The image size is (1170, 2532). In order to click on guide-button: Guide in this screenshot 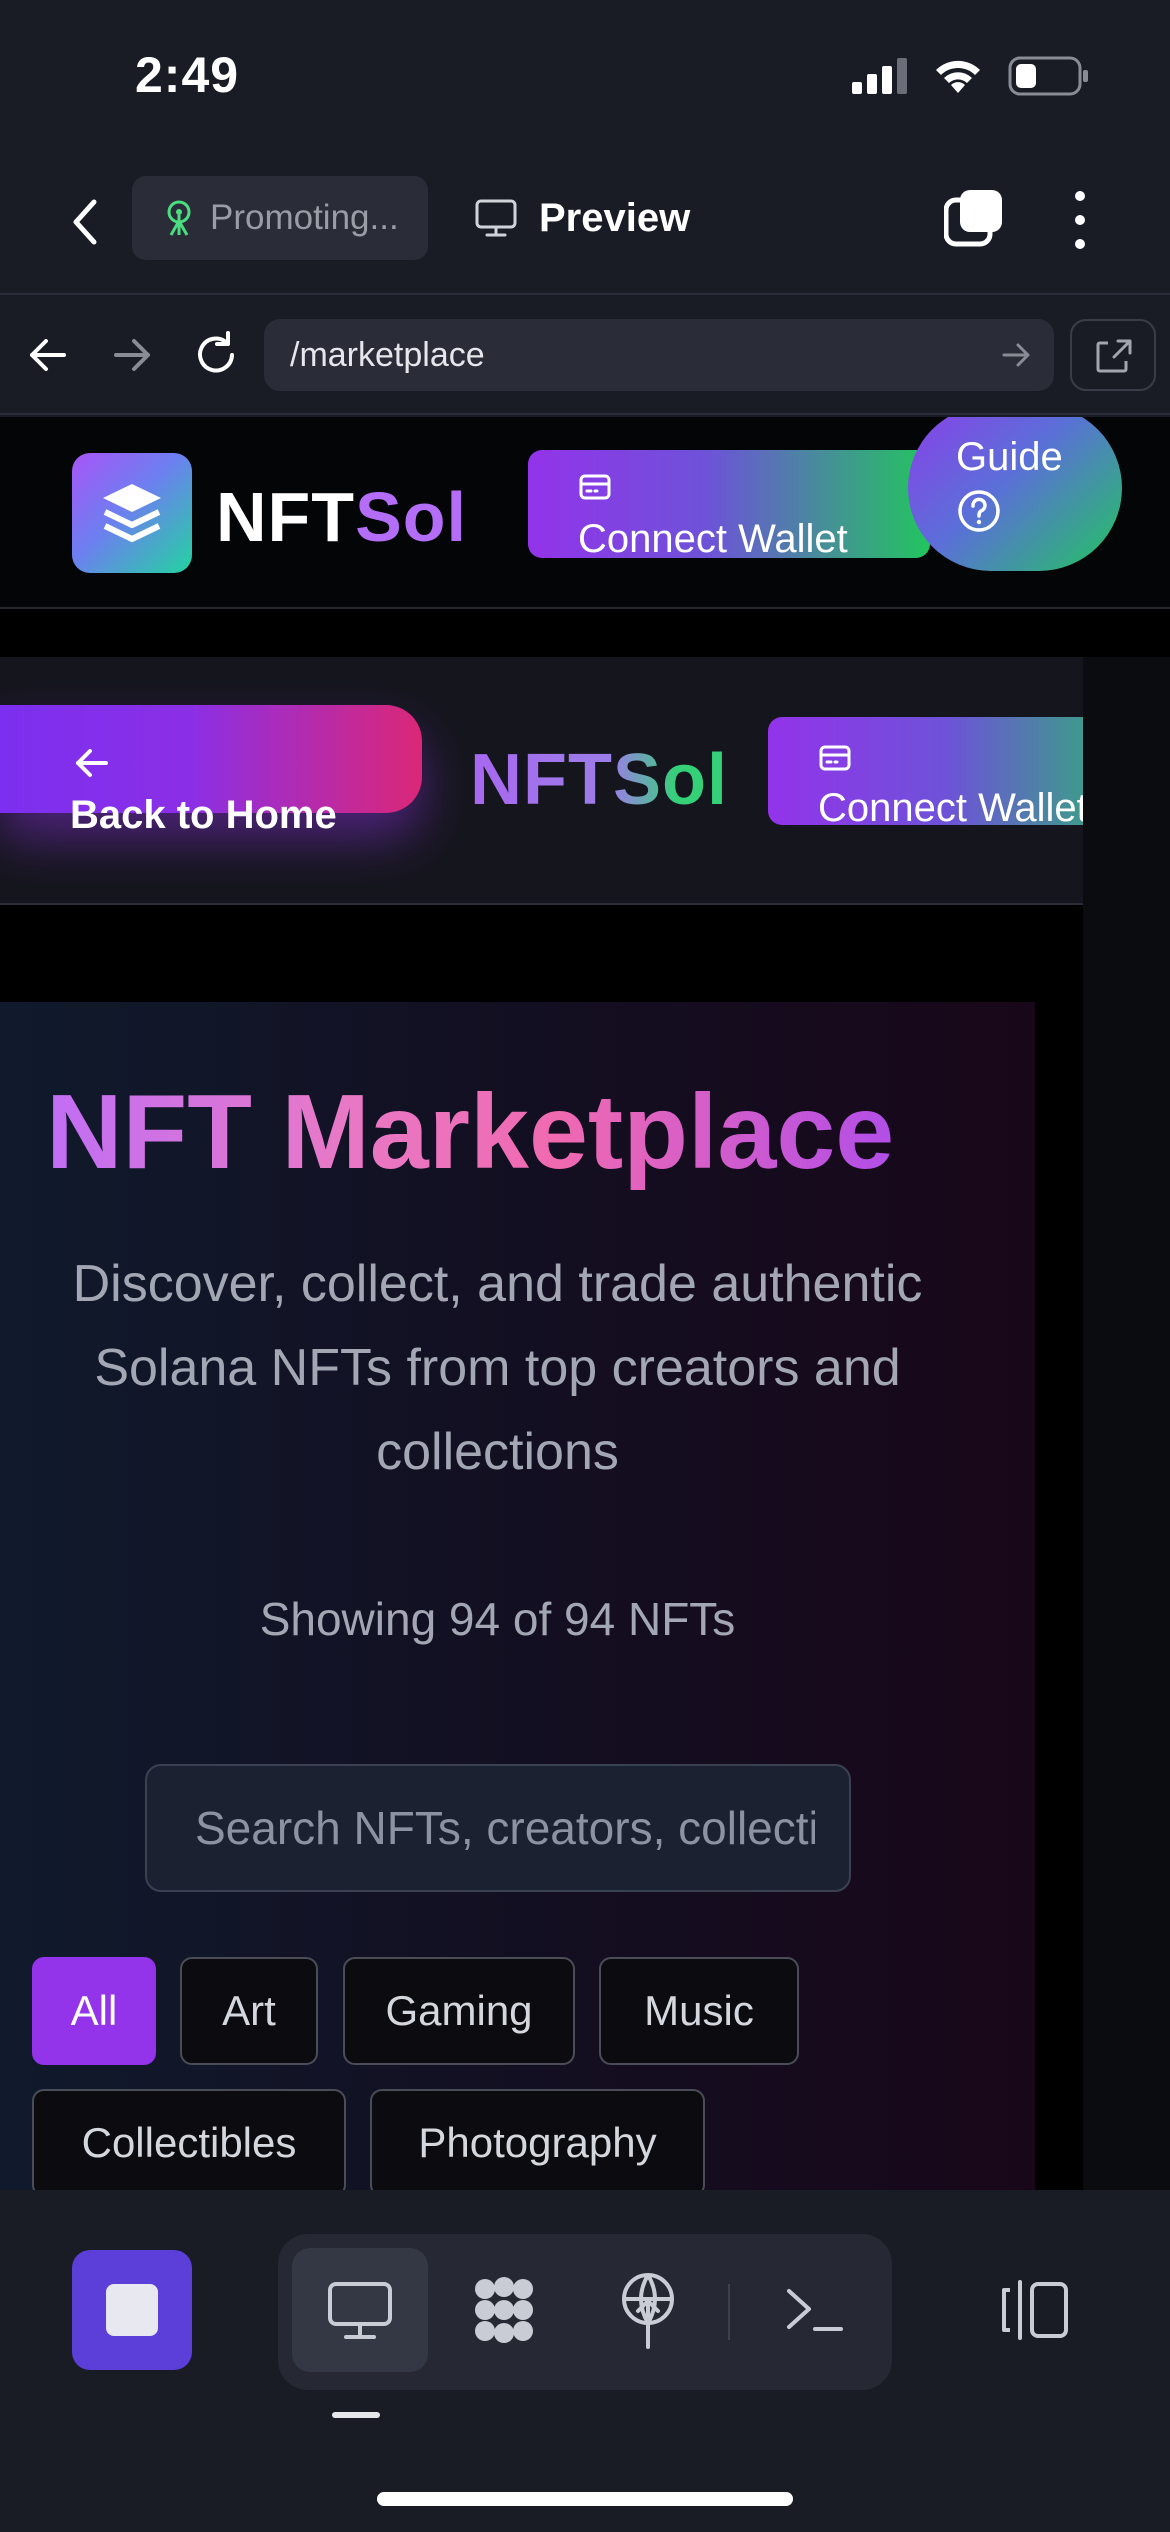, I will do `click(1015, 494)`.